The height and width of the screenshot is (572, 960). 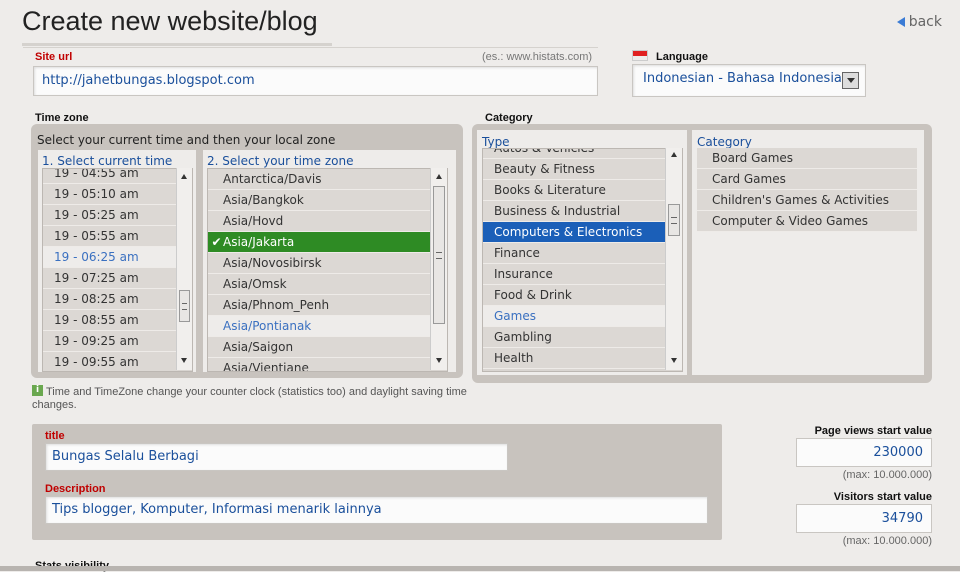 I want to click on type-option: Food & Drink, so click(x=574, y=295).